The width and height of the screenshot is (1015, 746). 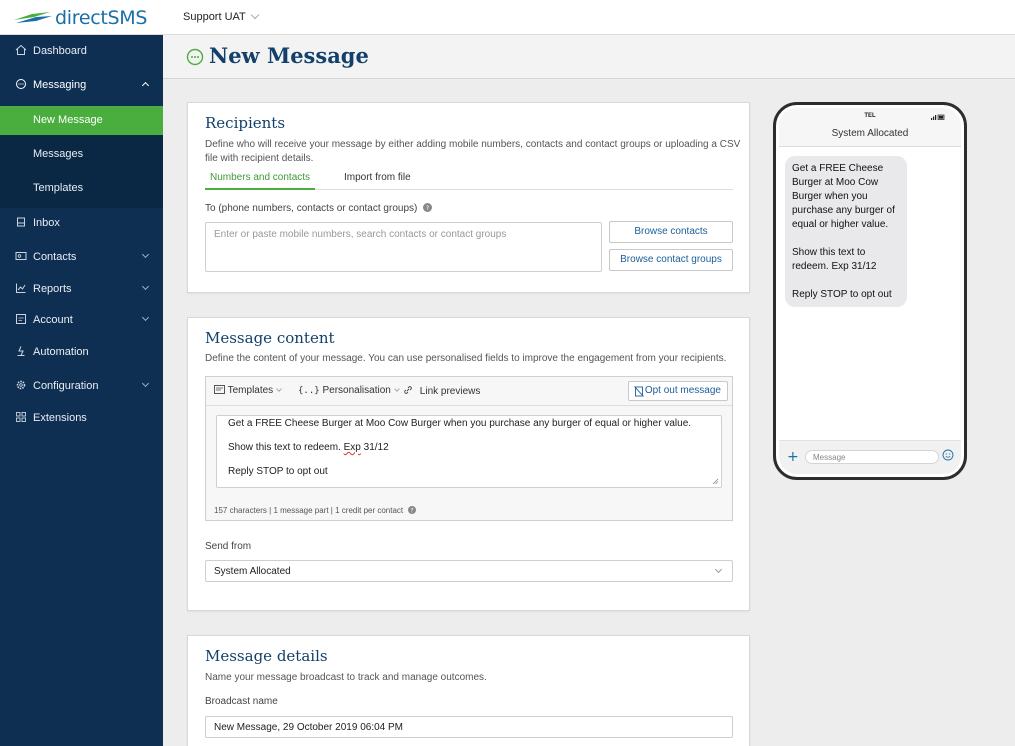 I want to click on template-icon, so click(x=219, y=389).